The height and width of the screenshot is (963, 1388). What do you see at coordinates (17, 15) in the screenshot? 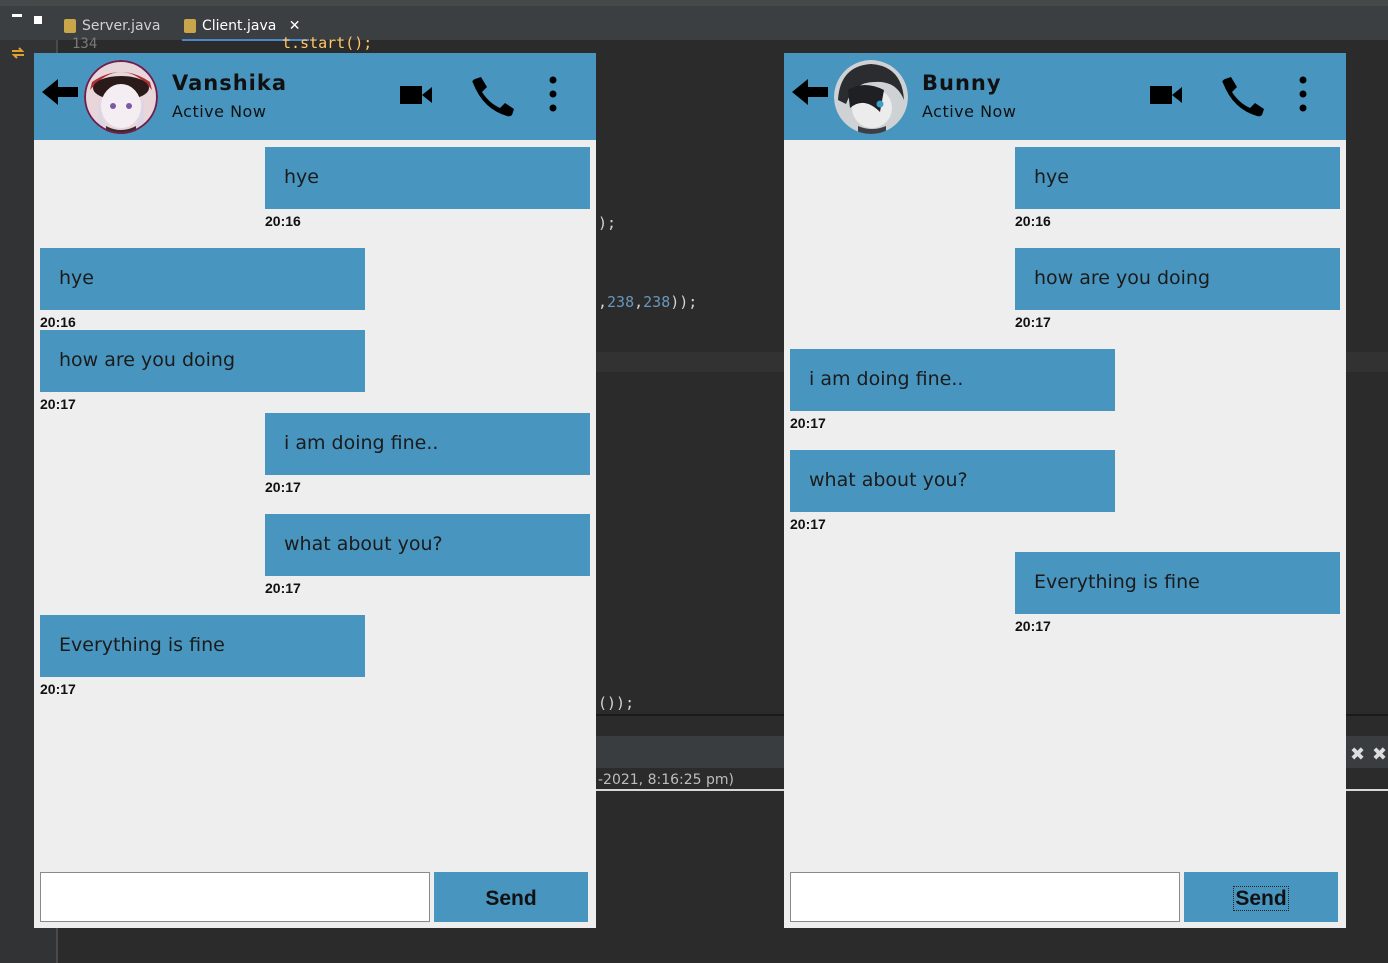
I see `minimize-icon` at bounding box center [17, 15].